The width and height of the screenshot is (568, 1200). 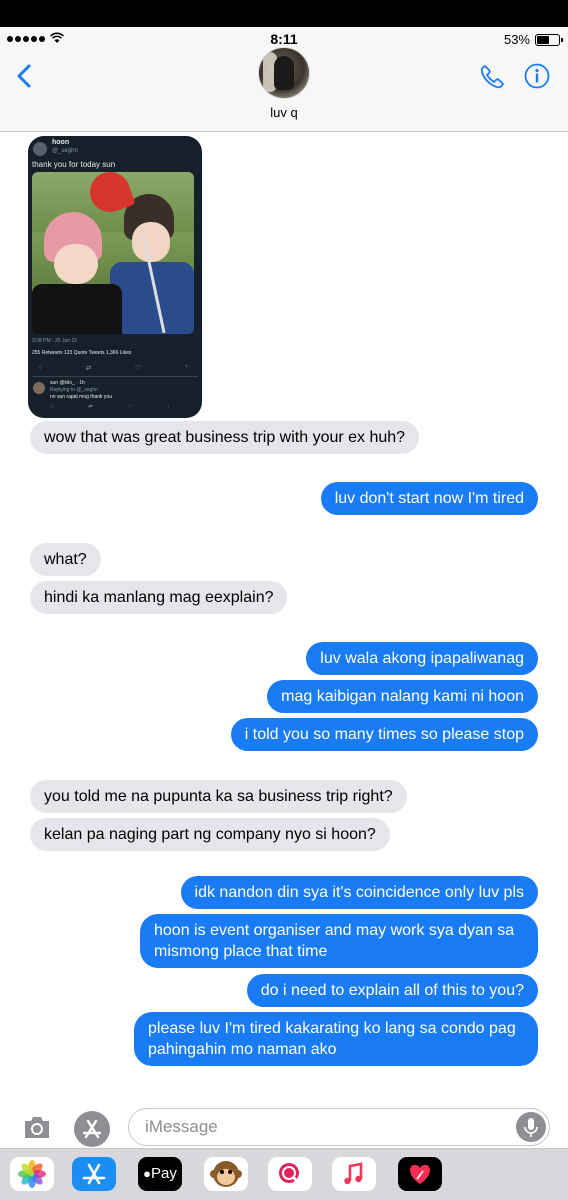 What do you see at coordinates (422, 658) in the screenshot?
I see `message-bubble-outgoing: luv wala akong ipapaliwanag` at bounding box center [422, 658].